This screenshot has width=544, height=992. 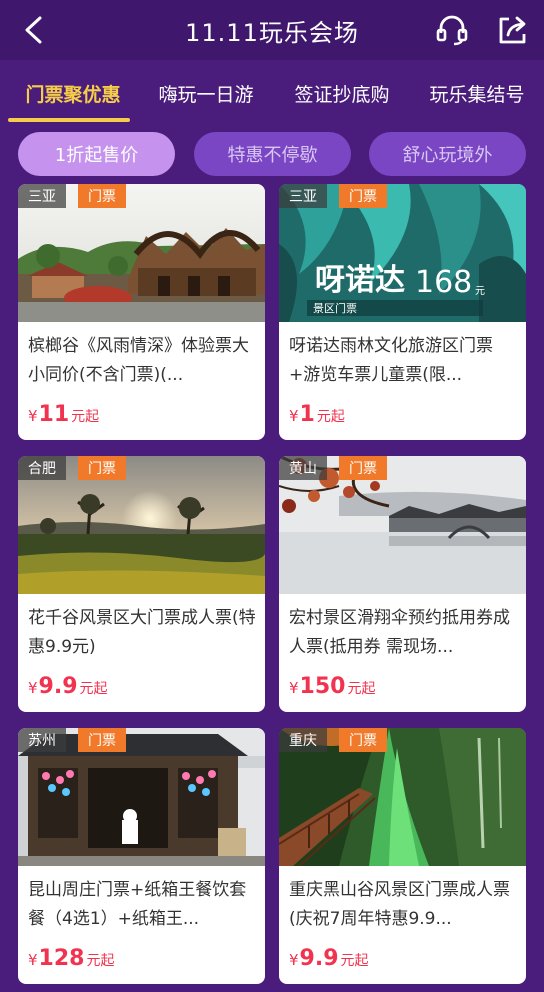 What do you see at coordinates (42, 740) in the screenshot?
I see `city-tag: 苏州` at bounding box center [42, 740].